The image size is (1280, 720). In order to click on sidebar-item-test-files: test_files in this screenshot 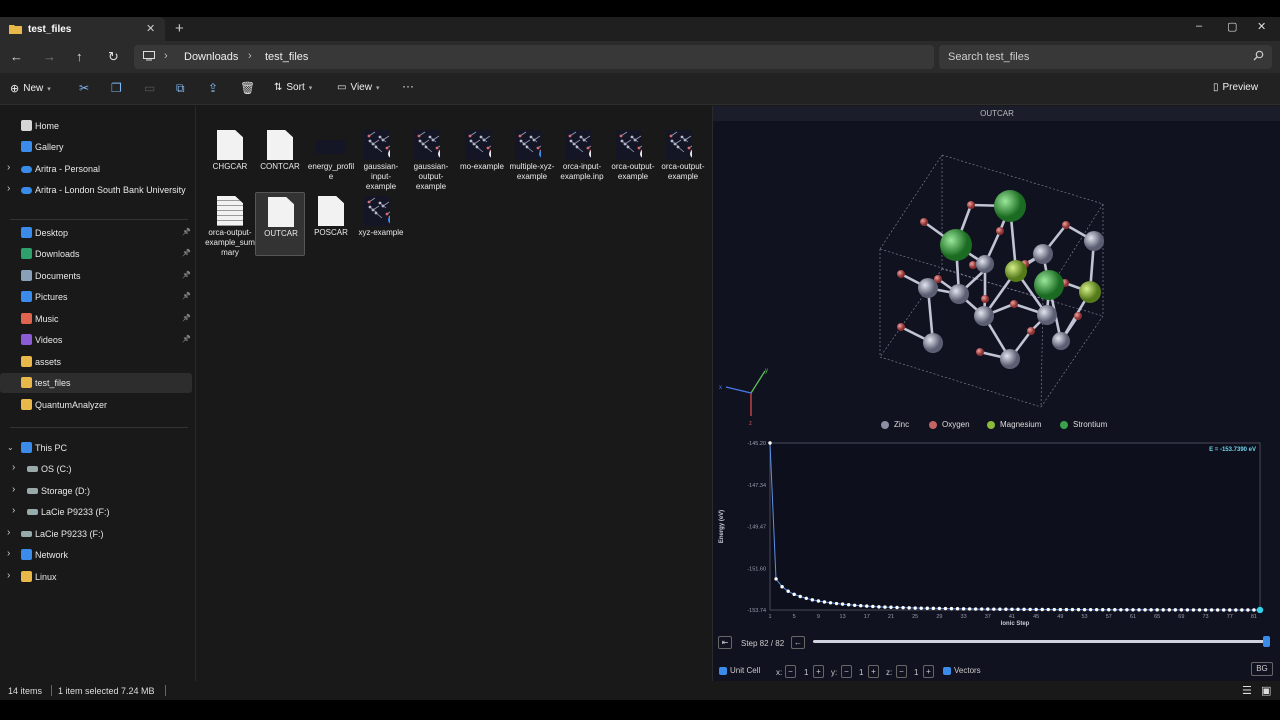, I will do `click(96, 383)`.